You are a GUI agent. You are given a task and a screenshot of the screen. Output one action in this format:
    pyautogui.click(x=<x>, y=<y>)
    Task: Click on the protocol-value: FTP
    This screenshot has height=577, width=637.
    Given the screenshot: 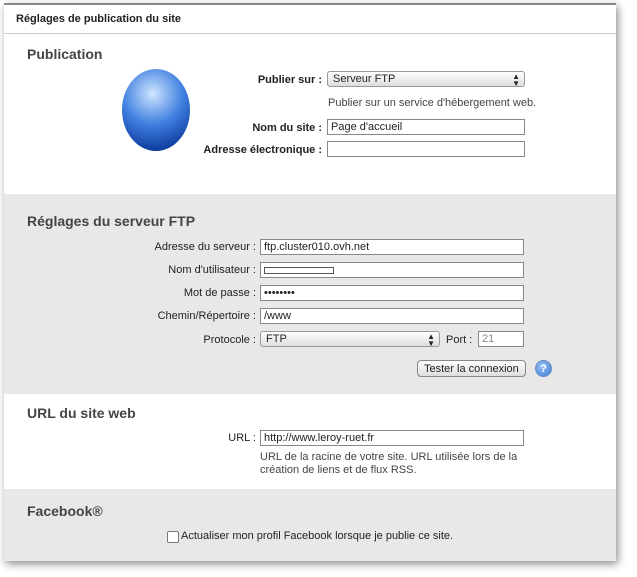 What is the action you would take?
    pyautogui.click(x=276, y=339)
    